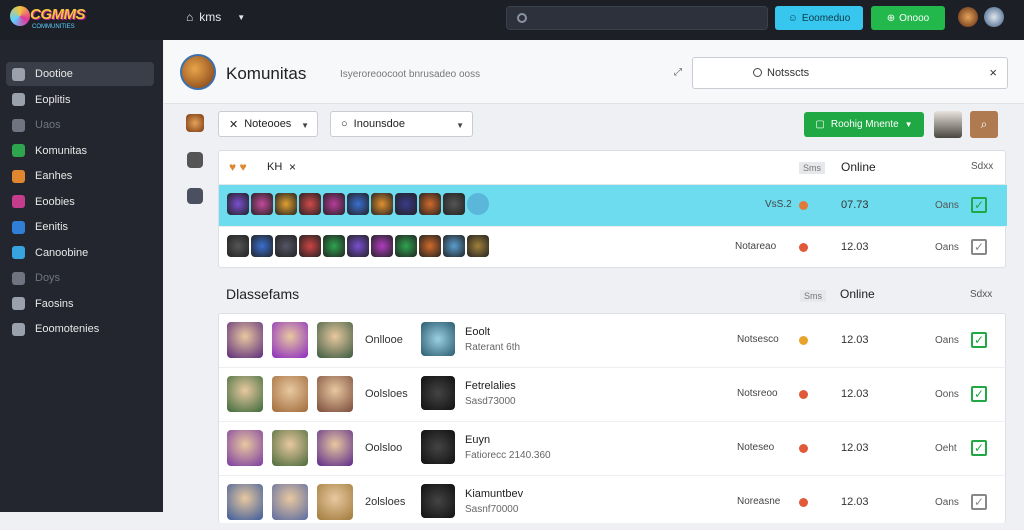 Image resolution: width=1024 pixels, height=530 pixels. Describe the element at coordinates (80, 100) in the screenshot. I see `sidebar-item: Eoplitis` at that location.